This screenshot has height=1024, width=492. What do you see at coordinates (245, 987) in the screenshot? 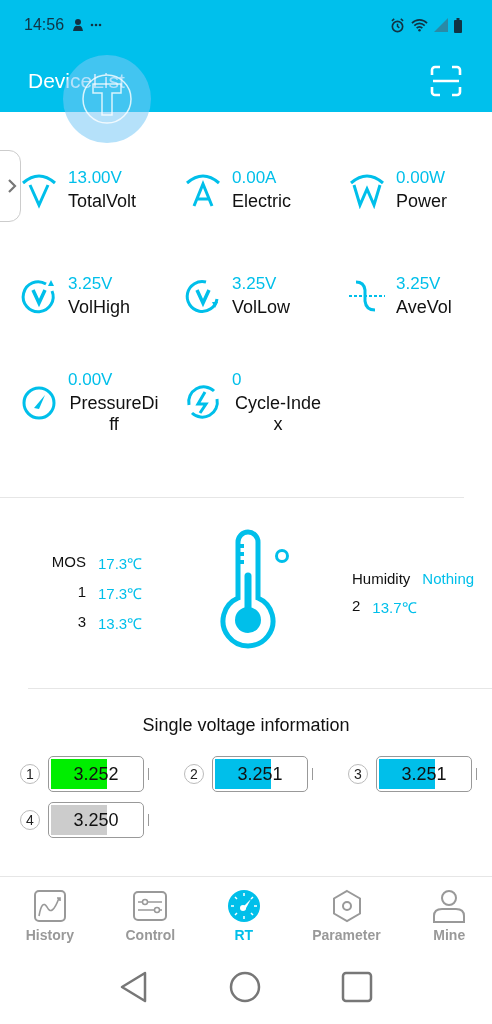
I see `home-icon` at bounding box center [245, 987].